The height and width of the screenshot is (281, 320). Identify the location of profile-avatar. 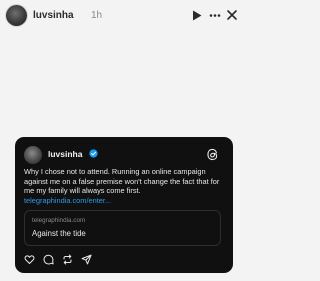
(16, 15).